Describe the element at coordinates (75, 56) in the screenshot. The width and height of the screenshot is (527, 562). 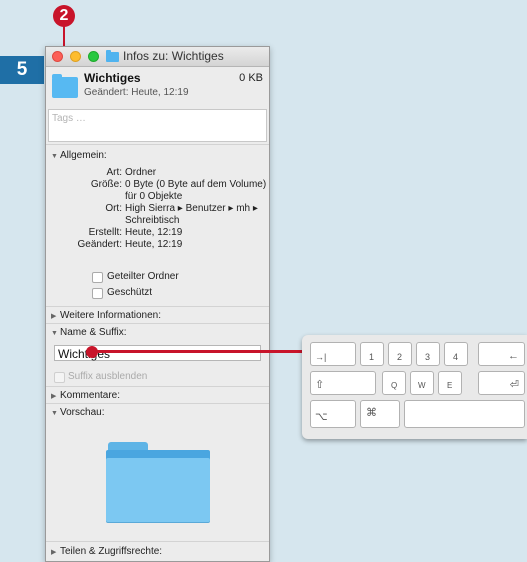
I see `minimize-button` at that location.